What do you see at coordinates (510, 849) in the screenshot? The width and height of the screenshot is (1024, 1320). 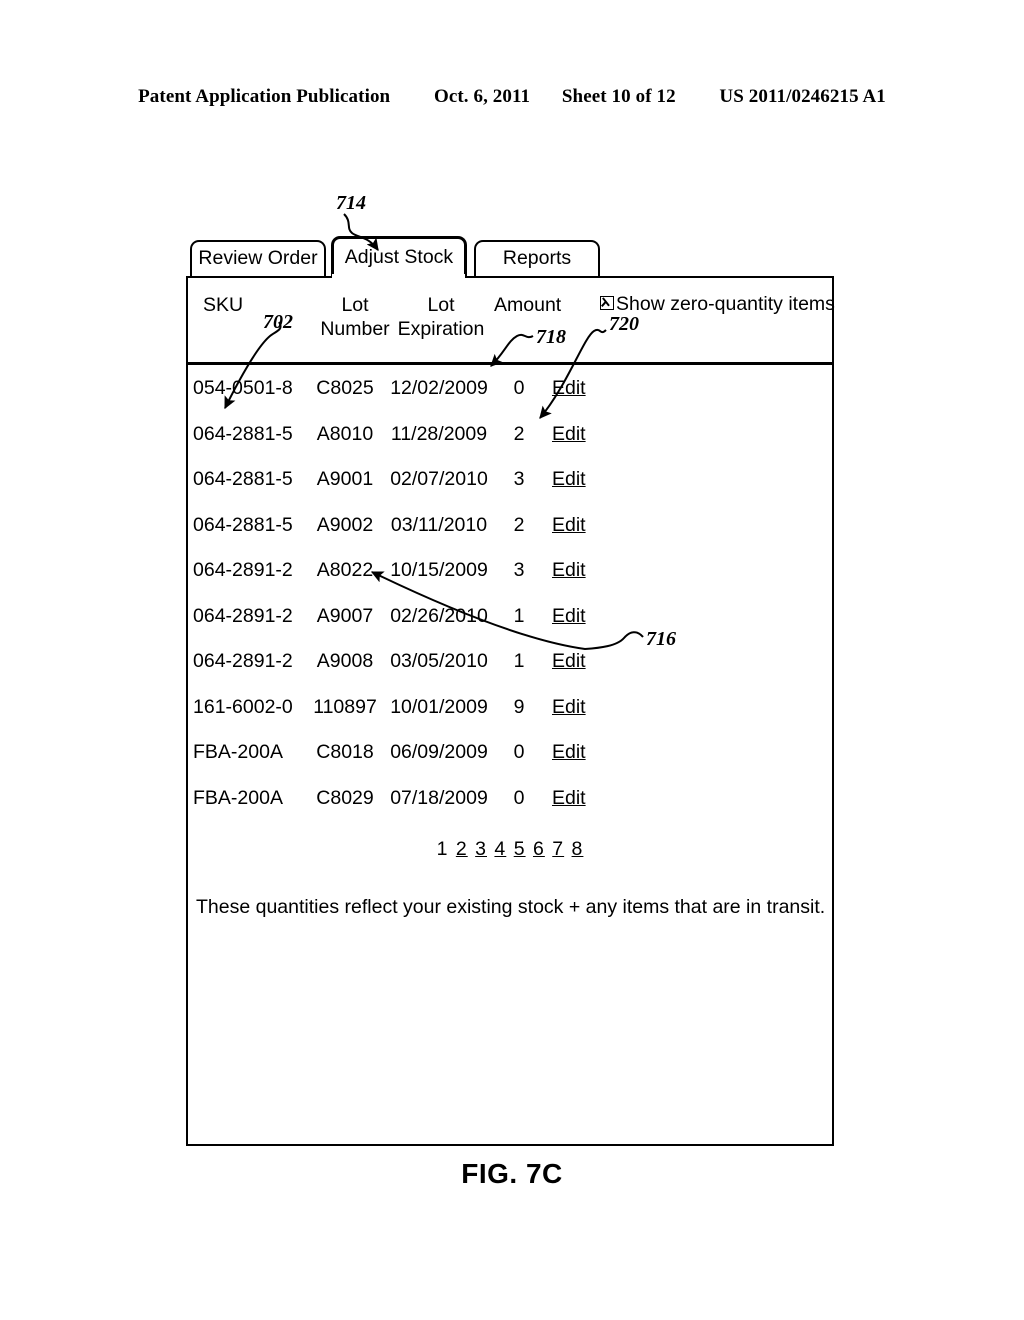 I see `pagination: 1 2 3 4 5 6 7 8` at bounding box center [510, 849].